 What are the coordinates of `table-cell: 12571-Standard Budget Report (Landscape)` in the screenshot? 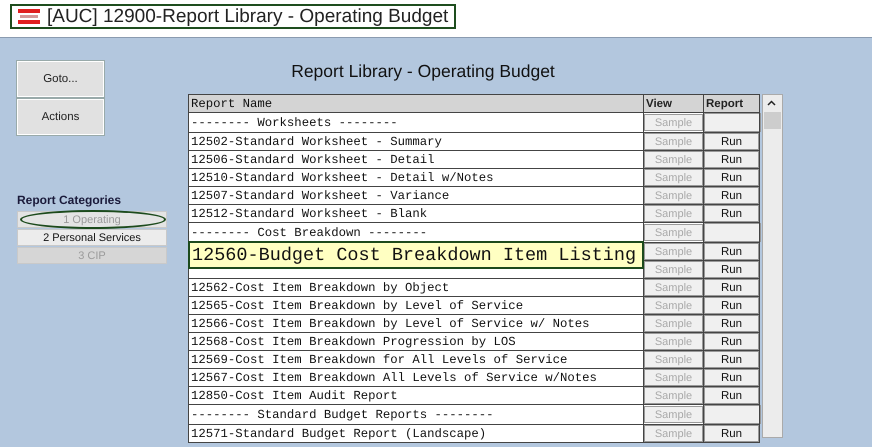 It's located at (416, 433).